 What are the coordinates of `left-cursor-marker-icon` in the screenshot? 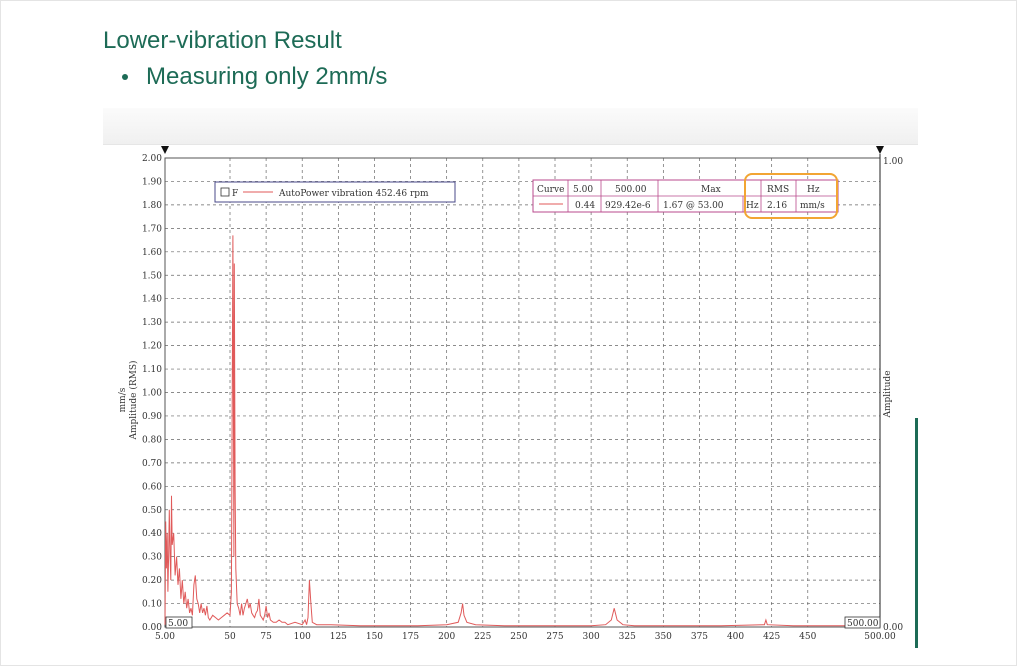 It's located at (165, 150).